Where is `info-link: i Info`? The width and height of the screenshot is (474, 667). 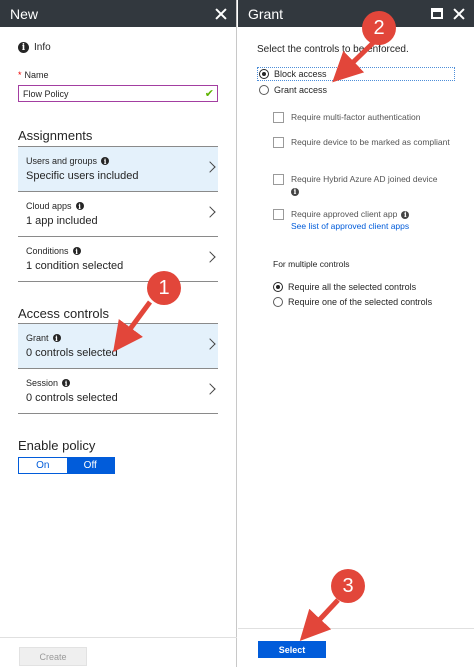 info-link: i Info is located at coordinates (34, 47).